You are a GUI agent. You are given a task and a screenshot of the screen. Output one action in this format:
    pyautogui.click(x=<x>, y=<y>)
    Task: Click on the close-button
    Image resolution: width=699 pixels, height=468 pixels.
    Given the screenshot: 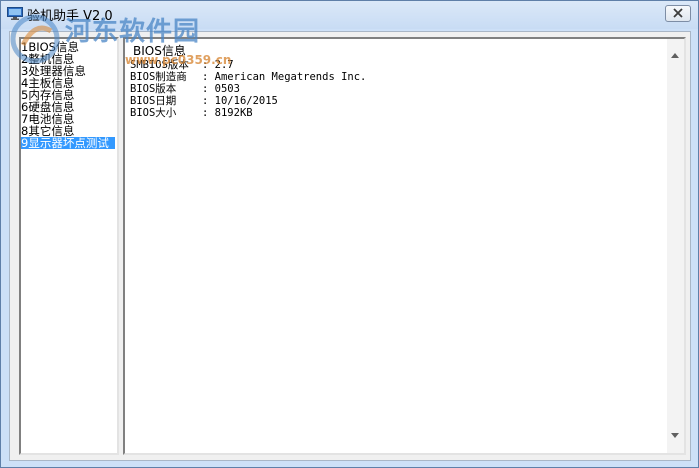 What is the action you would take?
    pyautogui.click(x=678, y=13)
    